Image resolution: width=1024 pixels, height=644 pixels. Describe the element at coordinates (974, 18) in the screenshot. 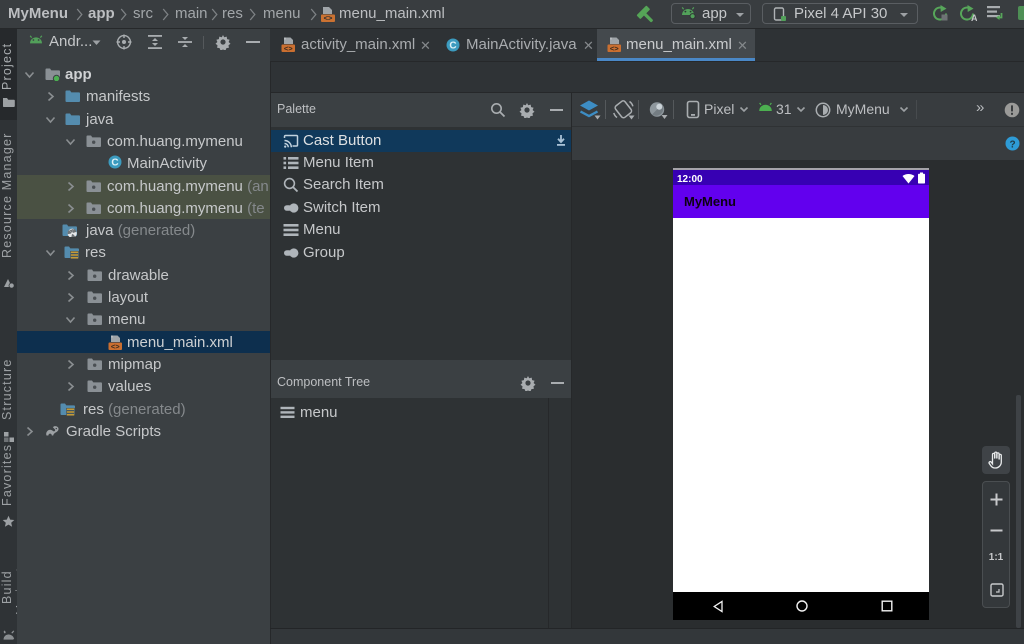

I see `svg-text: A` at that location.